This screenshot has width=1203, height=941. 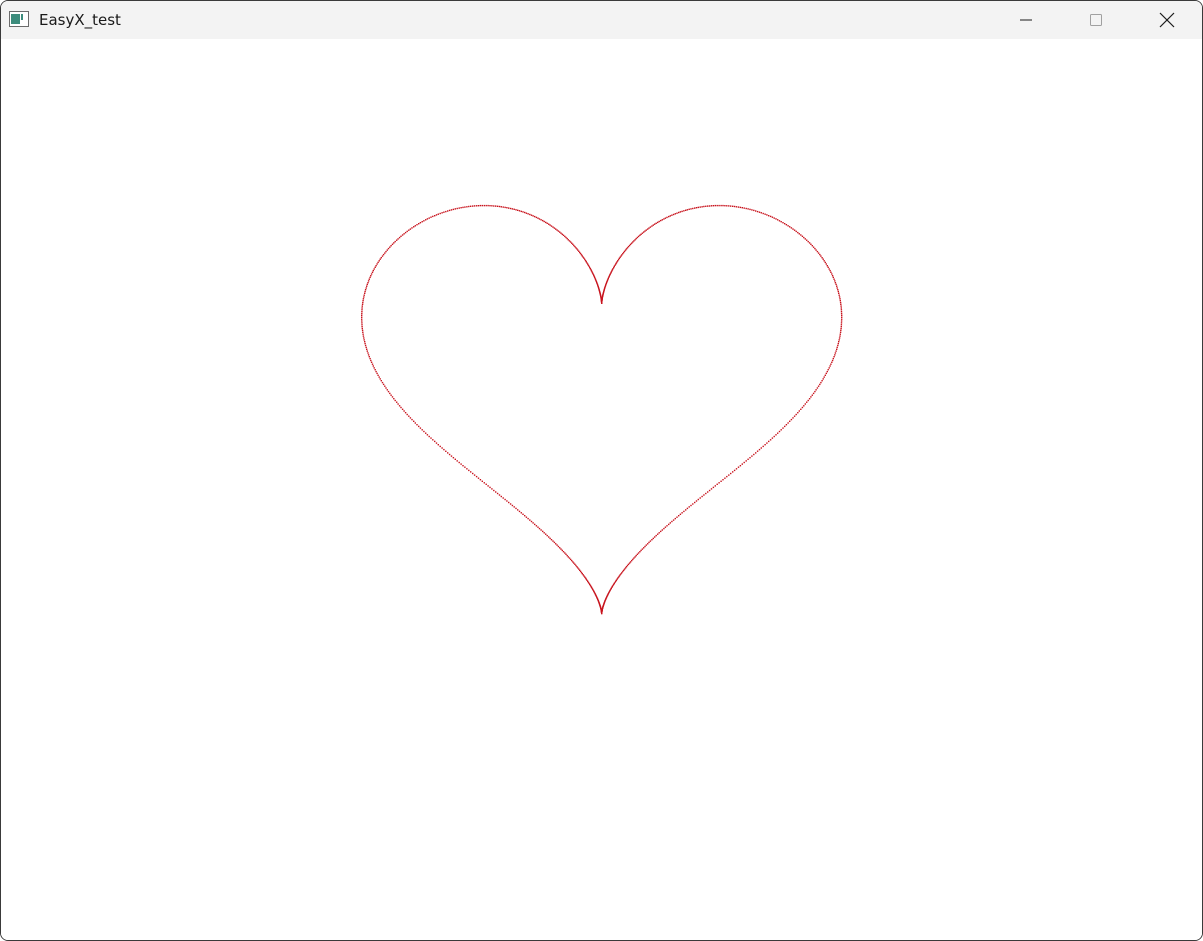 I want to click on app-window-icon, so click(x=19, y=19).